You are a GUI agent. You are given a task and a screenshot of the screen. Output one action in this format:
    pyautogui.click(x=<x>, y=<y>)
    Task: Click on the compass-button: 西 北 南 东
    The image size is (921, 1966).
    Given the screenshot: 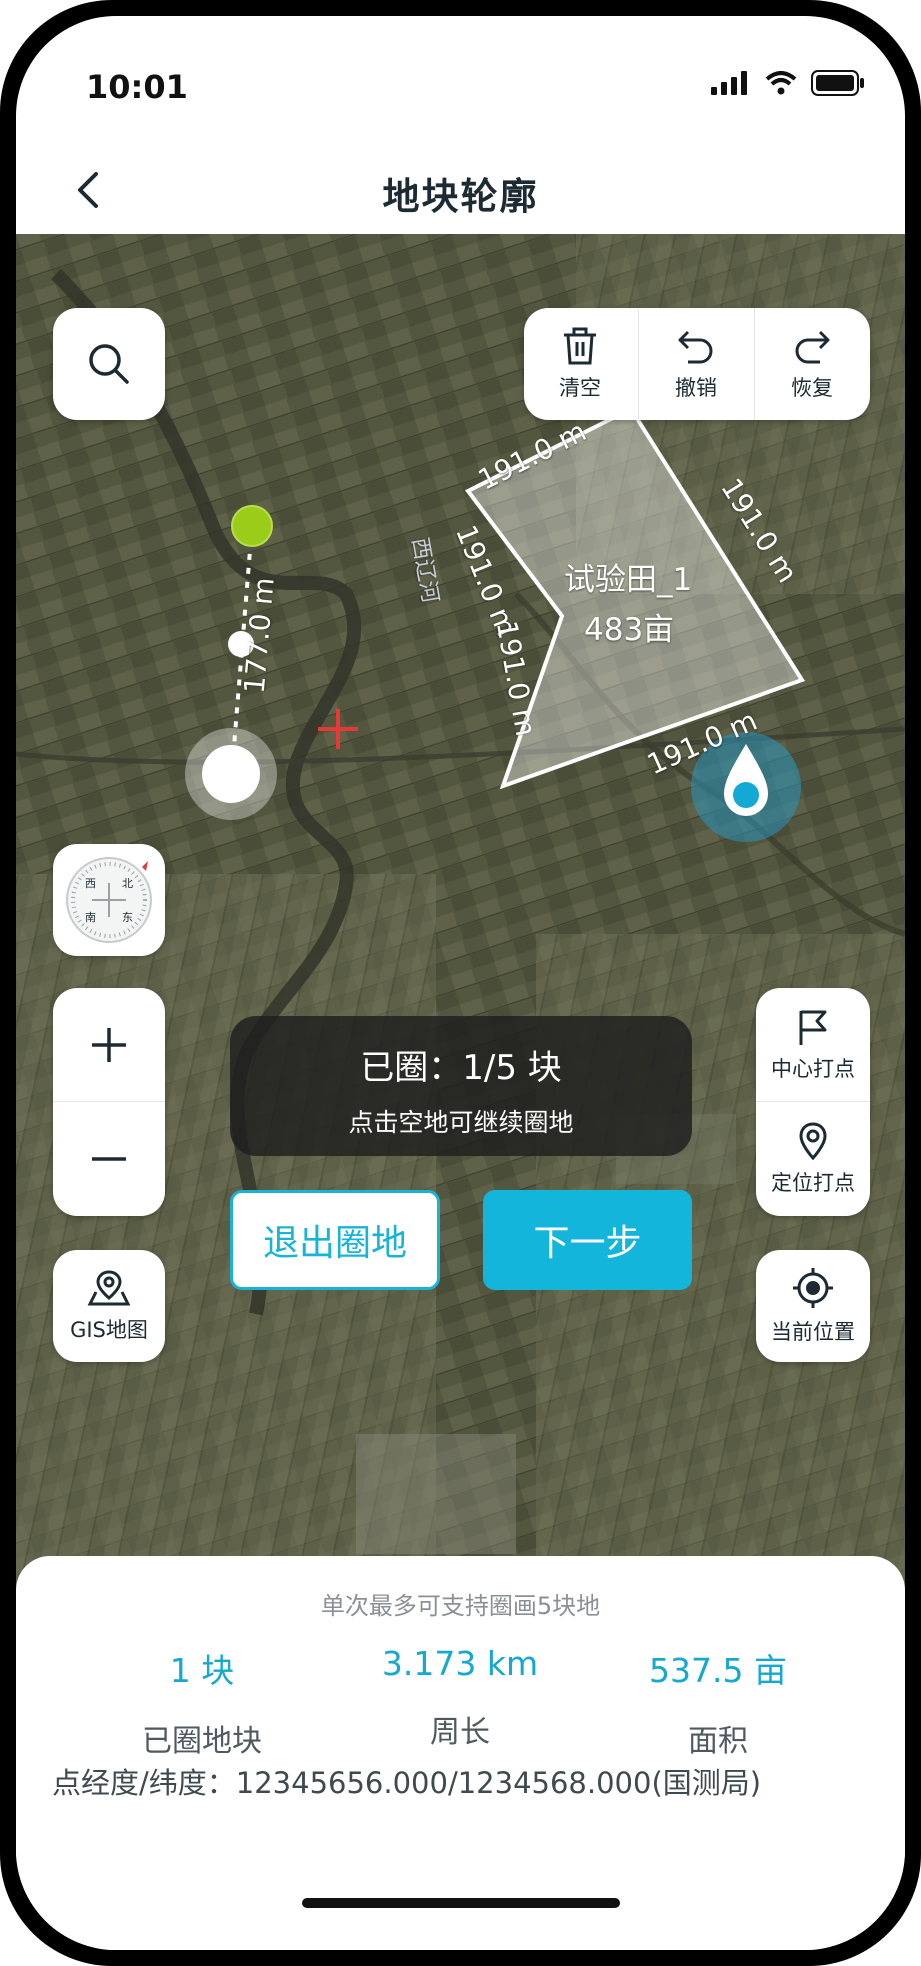 What is the action you would take?
    pyautogui.click(x=109, y=900)
    